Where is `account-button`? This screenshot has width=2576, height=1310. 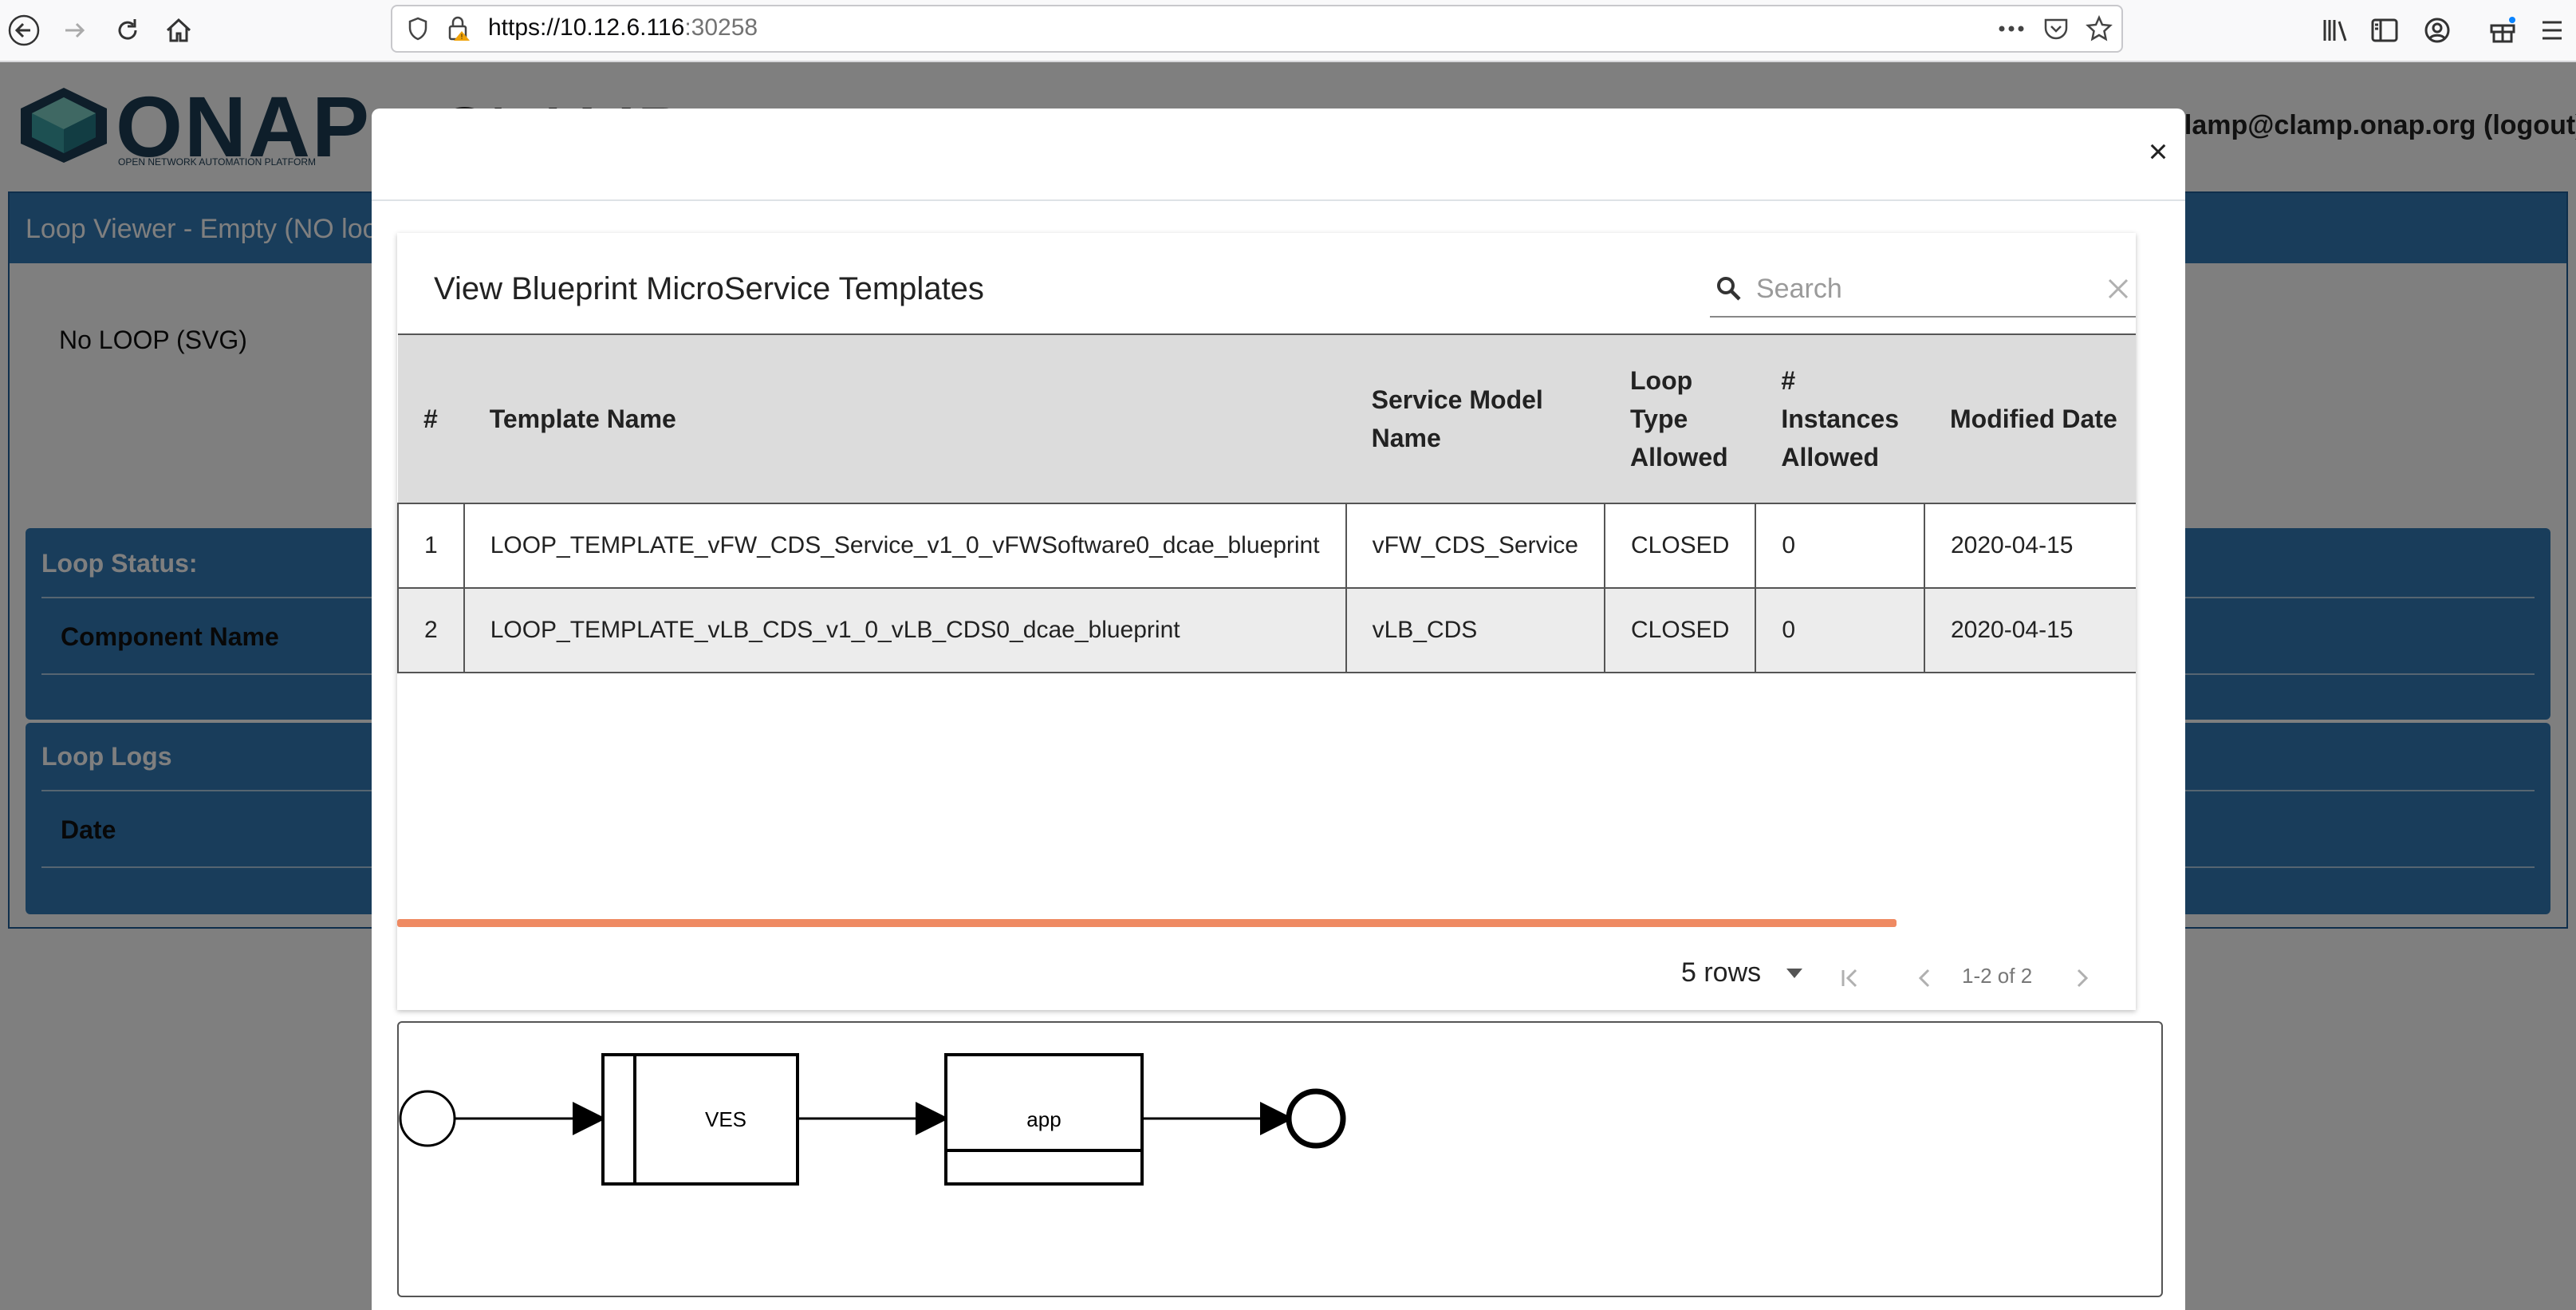
account-button is located at coordinates (2437, 30).